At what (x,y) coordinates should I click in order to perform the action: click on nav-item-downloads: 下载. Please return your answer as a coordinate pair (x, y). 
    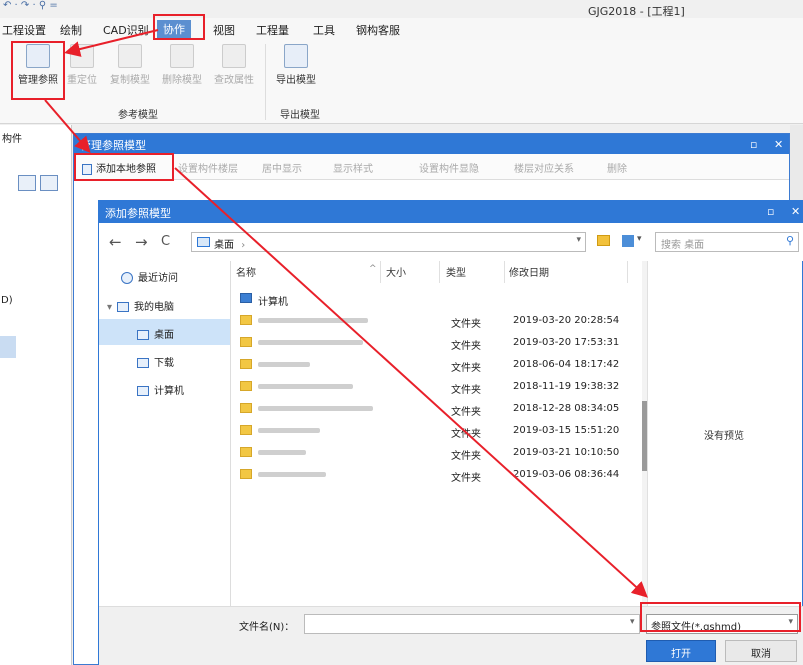
    Looking at the image, I should click on (155, 361).